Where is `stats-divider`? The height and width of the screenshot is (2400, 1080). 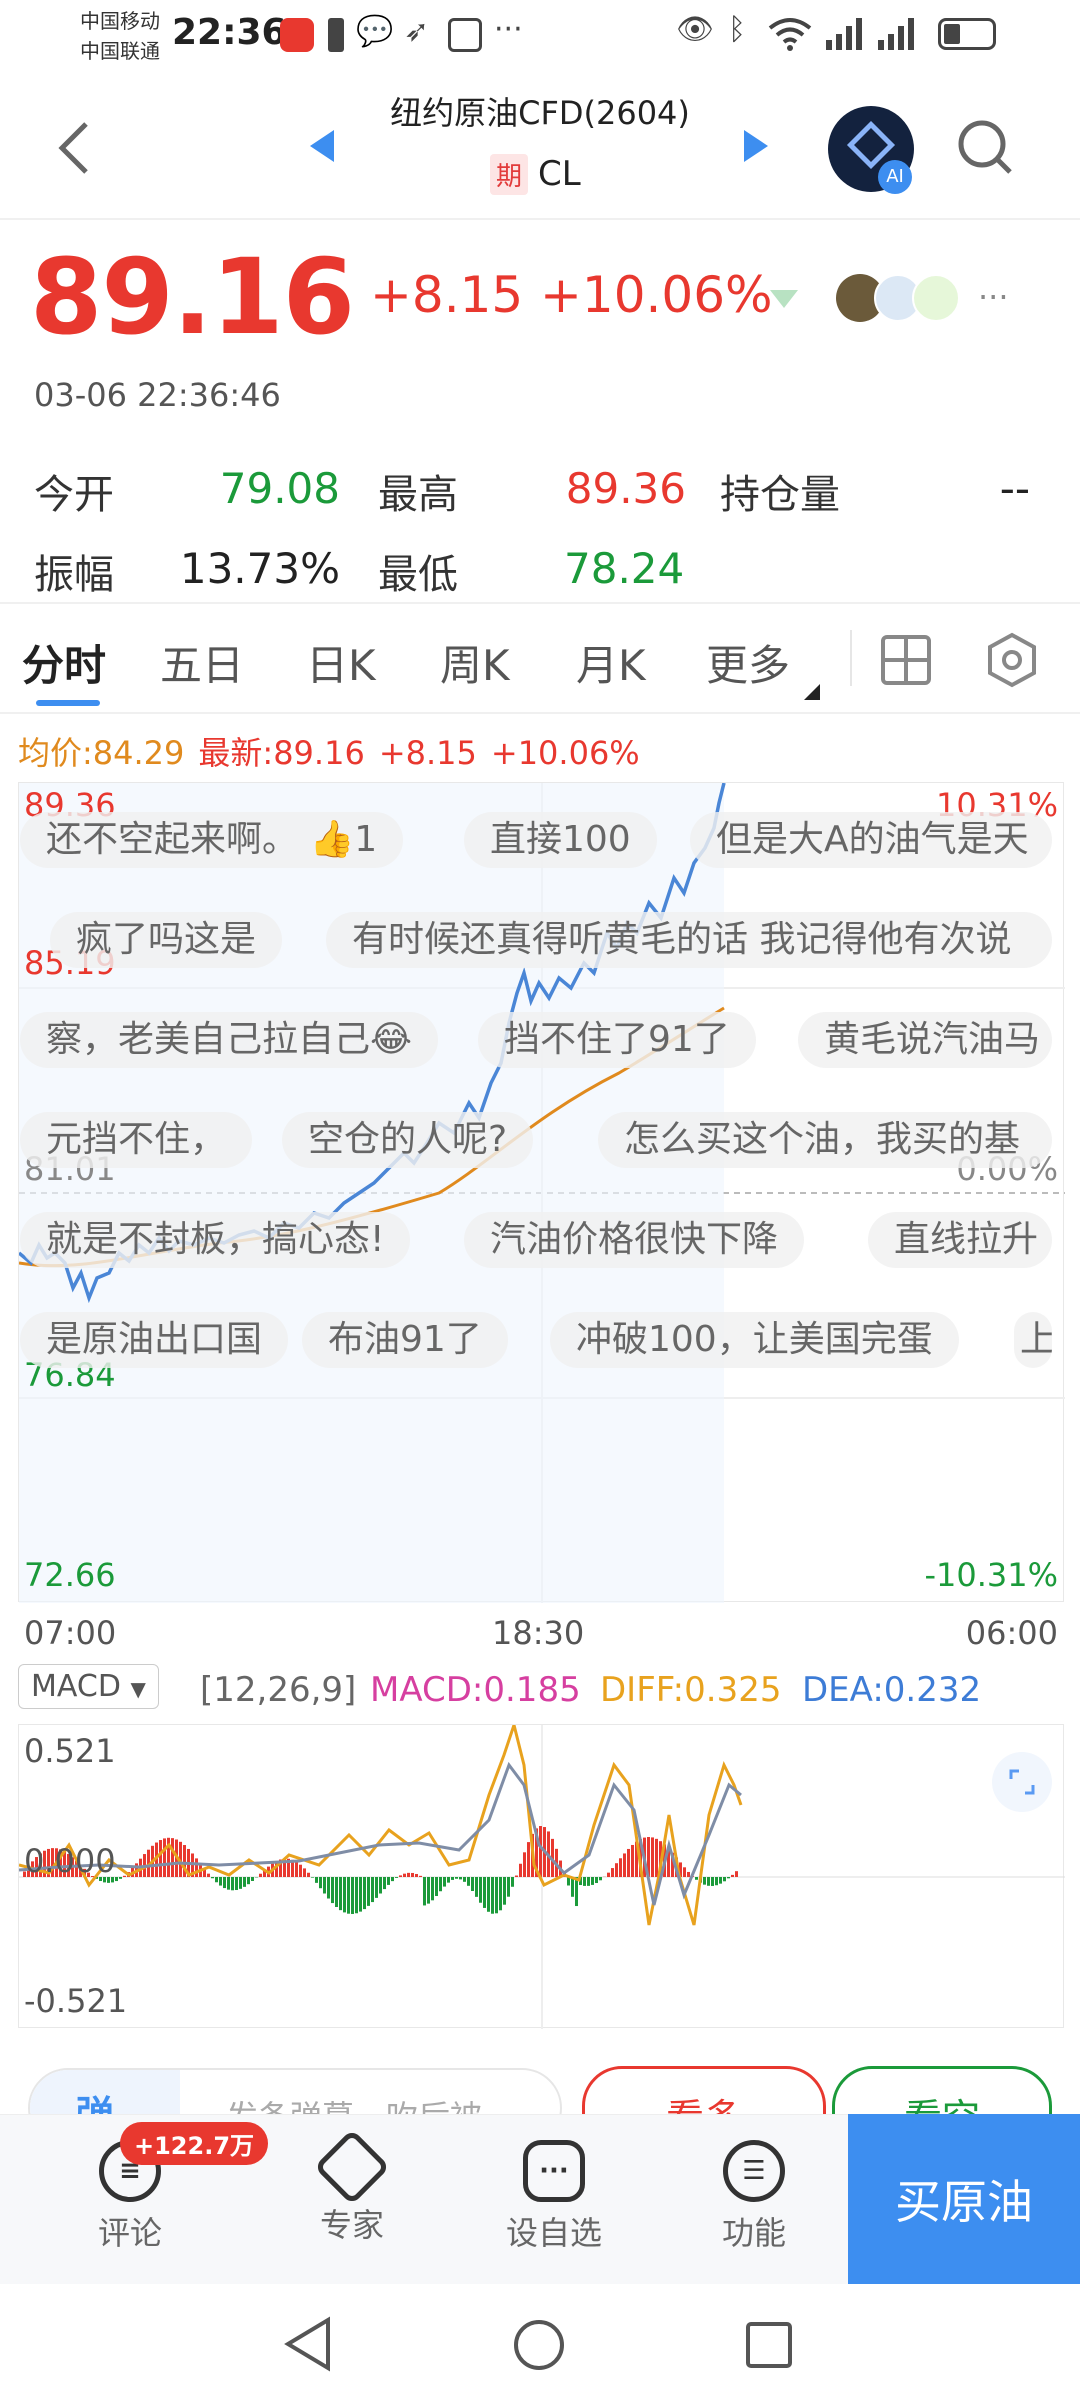 stats-divider is located at coordinates (540, 603).